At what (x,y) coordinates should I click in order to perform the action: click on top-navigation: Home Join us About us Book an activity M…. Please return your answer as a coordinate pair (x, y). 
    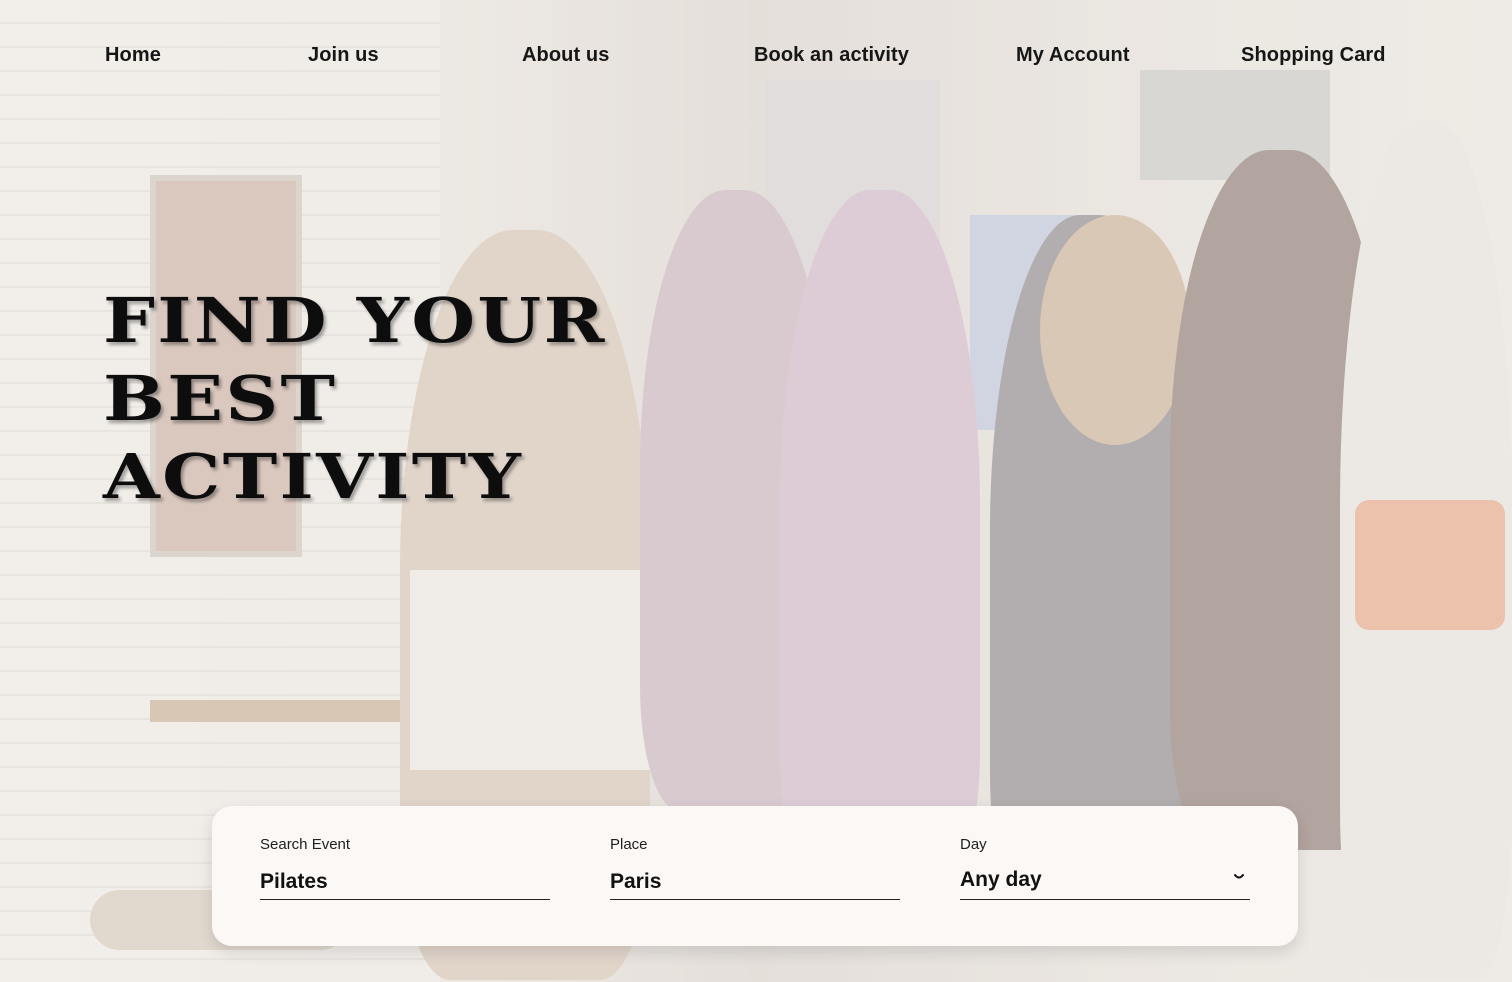
    Looking at the image, I should click on (756, 57).